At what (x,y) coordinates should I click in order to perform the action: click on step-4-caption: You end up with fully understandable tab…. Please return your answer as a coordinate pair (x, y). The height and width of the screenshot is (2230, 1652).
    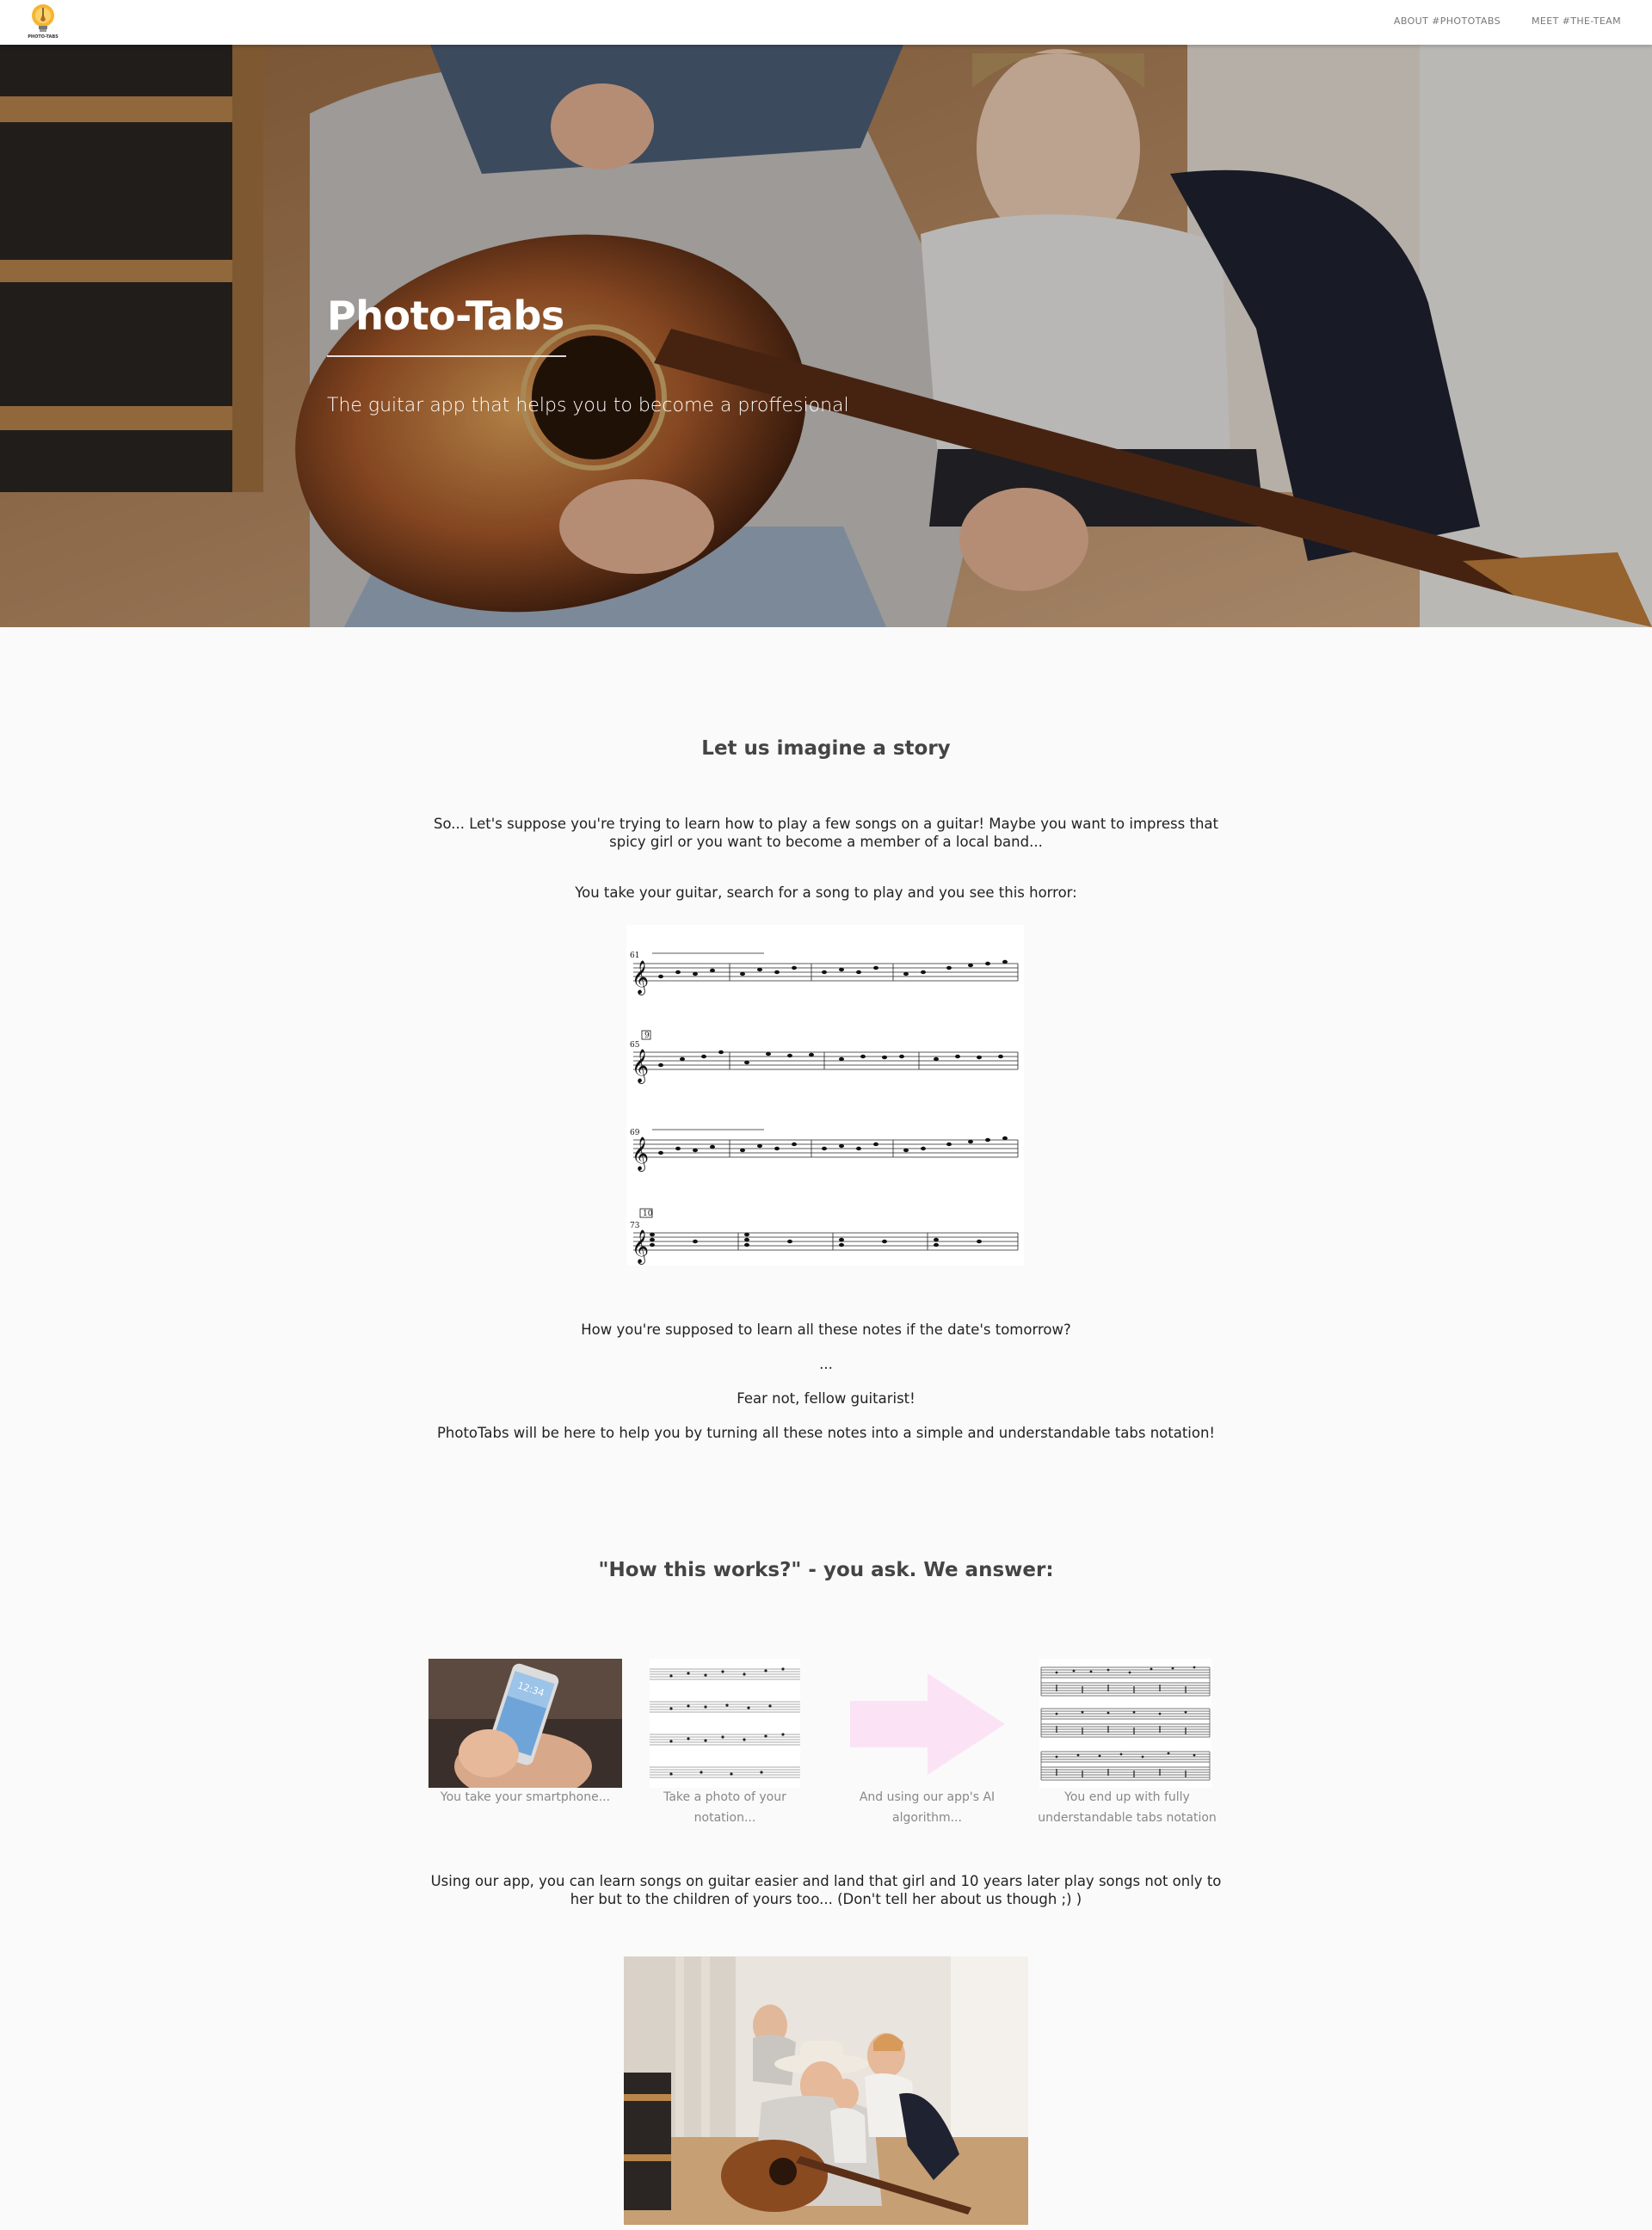
    Looking at the image, I should click on (1127, 1807).